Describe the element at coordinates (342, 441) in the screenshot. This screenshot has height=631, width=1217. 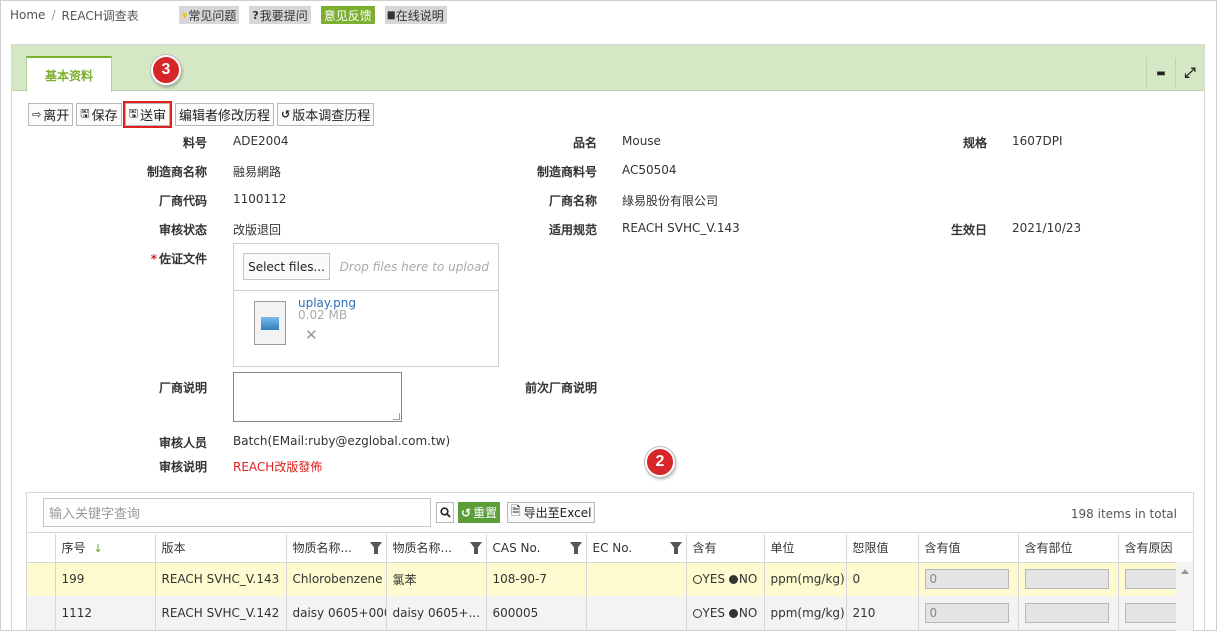
I see `reviewer-value: Batch(EMail:ruby@ezglobal.com.tw)` at that location.